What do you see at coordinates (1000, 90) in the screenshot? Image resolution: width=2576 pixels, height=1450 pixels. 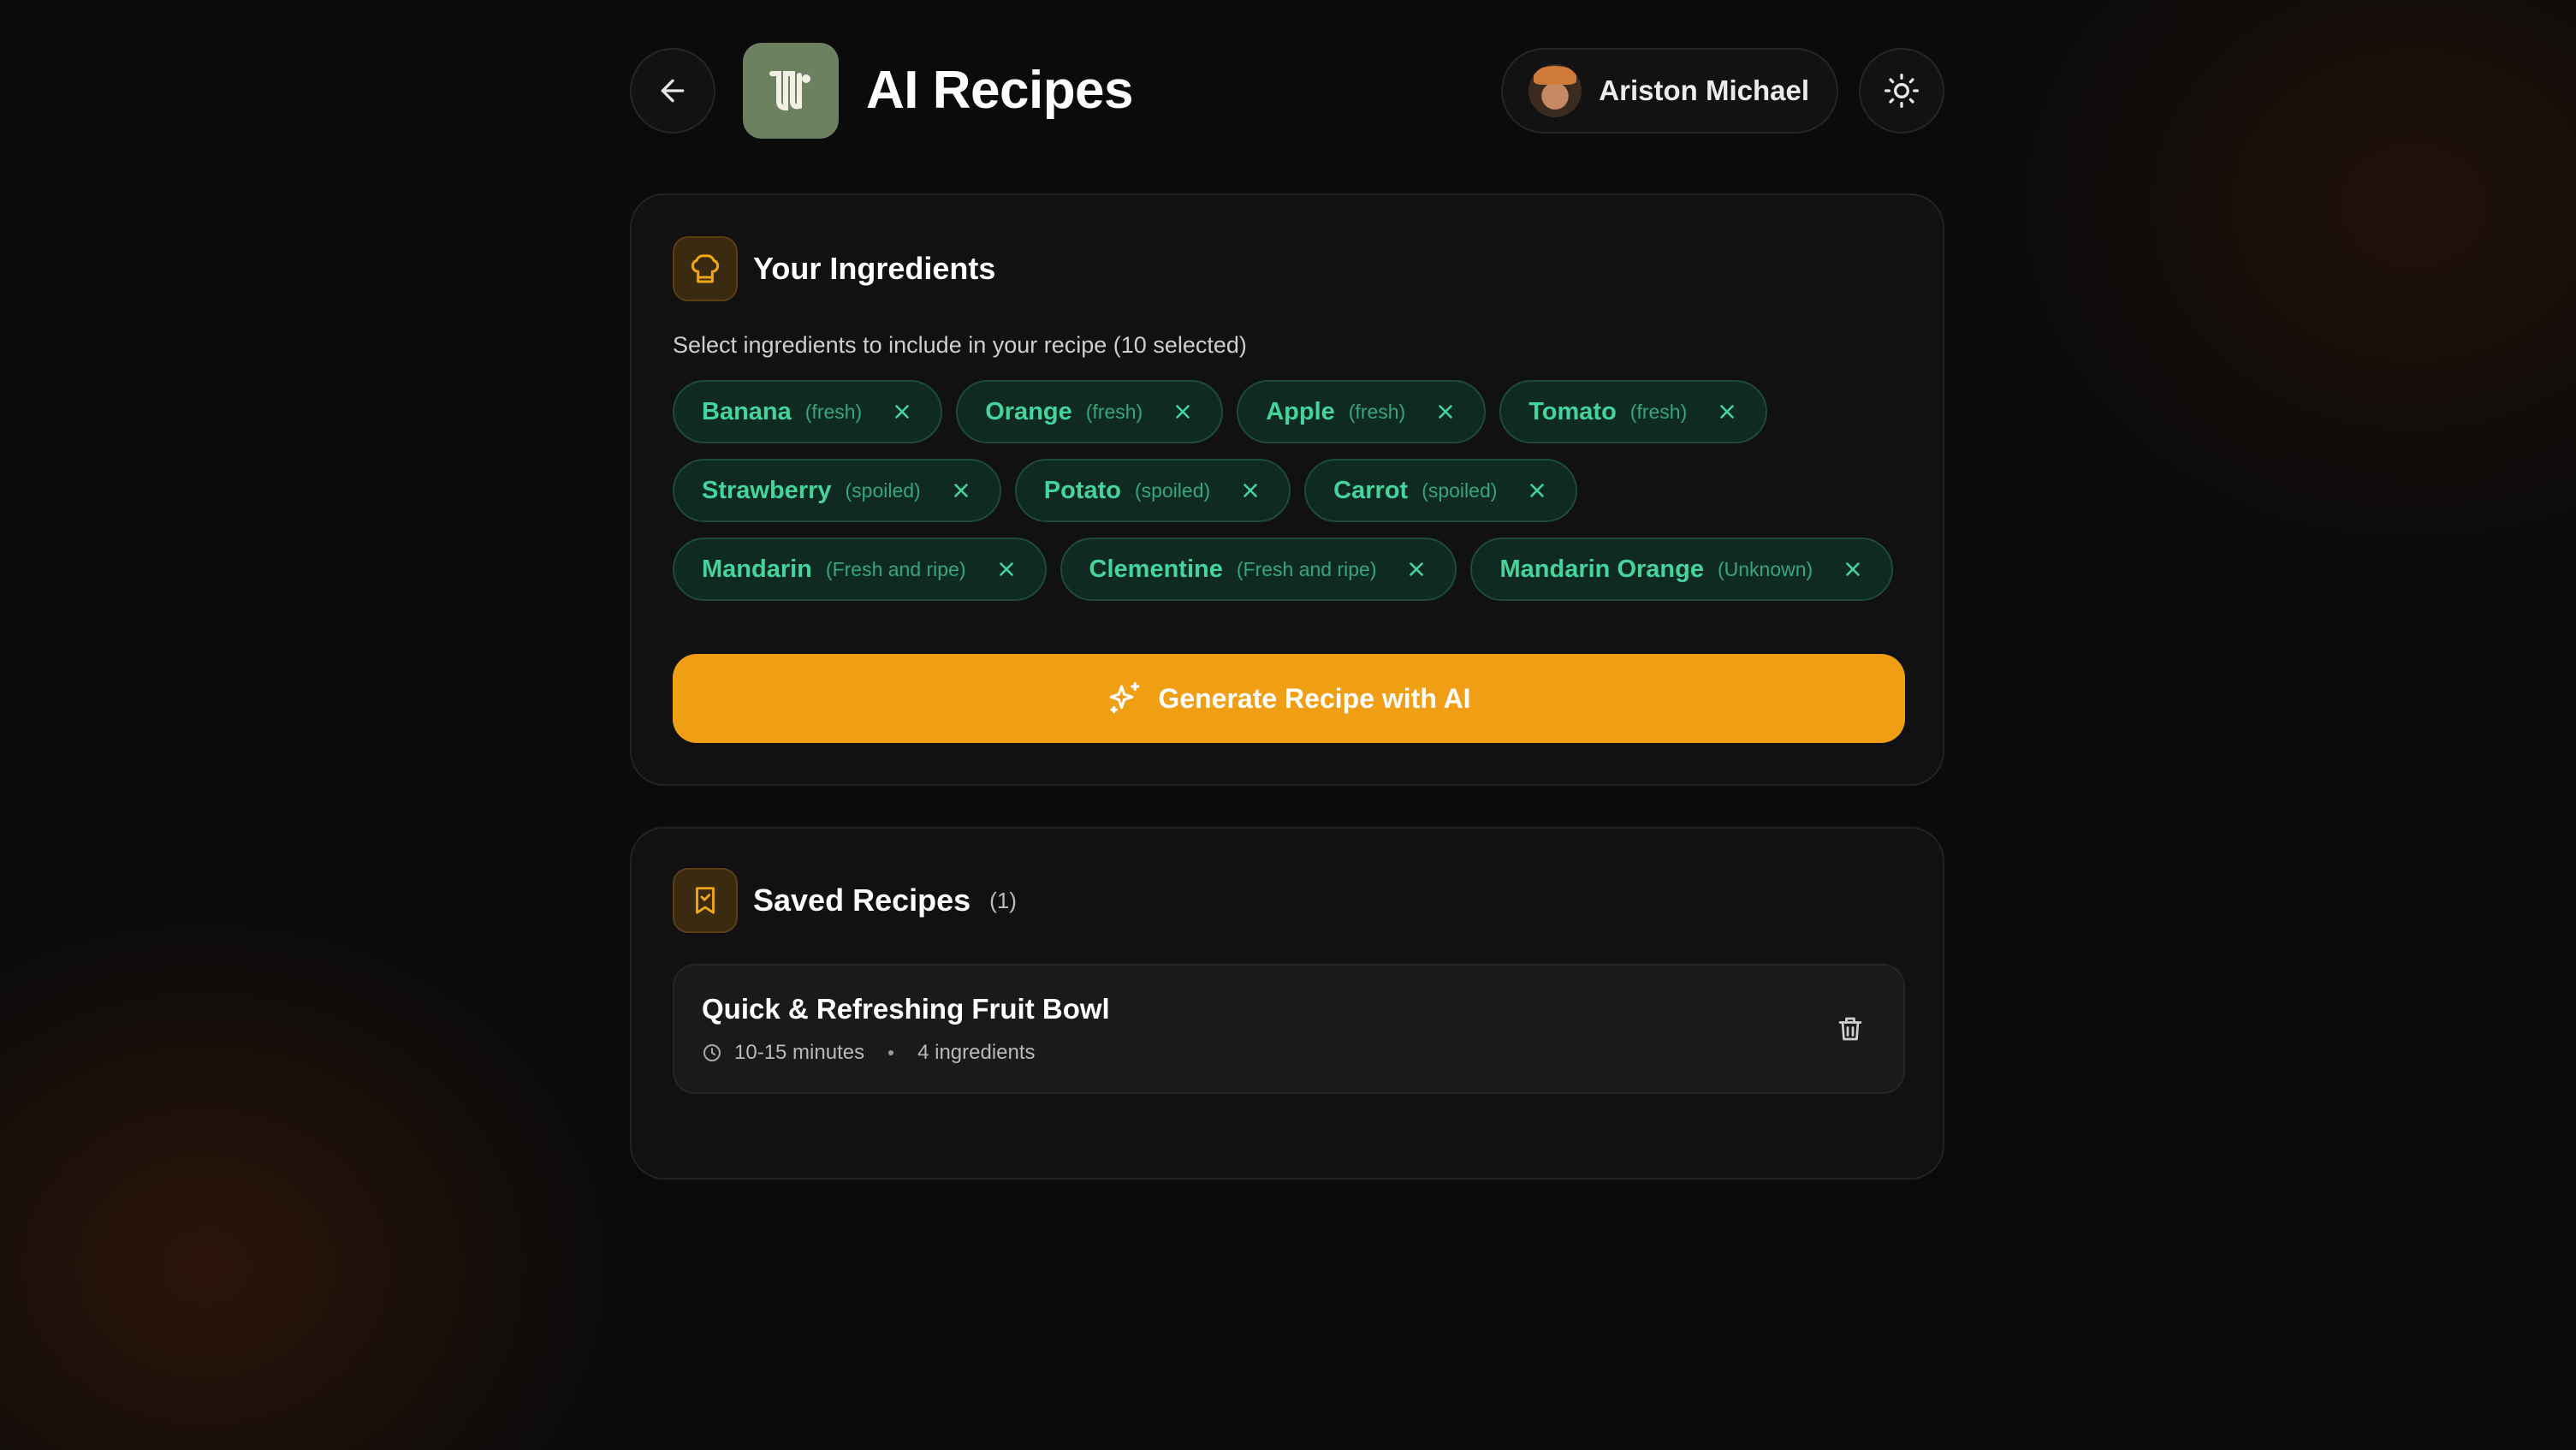 I see `page-title: AI Recipes` at bounding box center [1000, 90].